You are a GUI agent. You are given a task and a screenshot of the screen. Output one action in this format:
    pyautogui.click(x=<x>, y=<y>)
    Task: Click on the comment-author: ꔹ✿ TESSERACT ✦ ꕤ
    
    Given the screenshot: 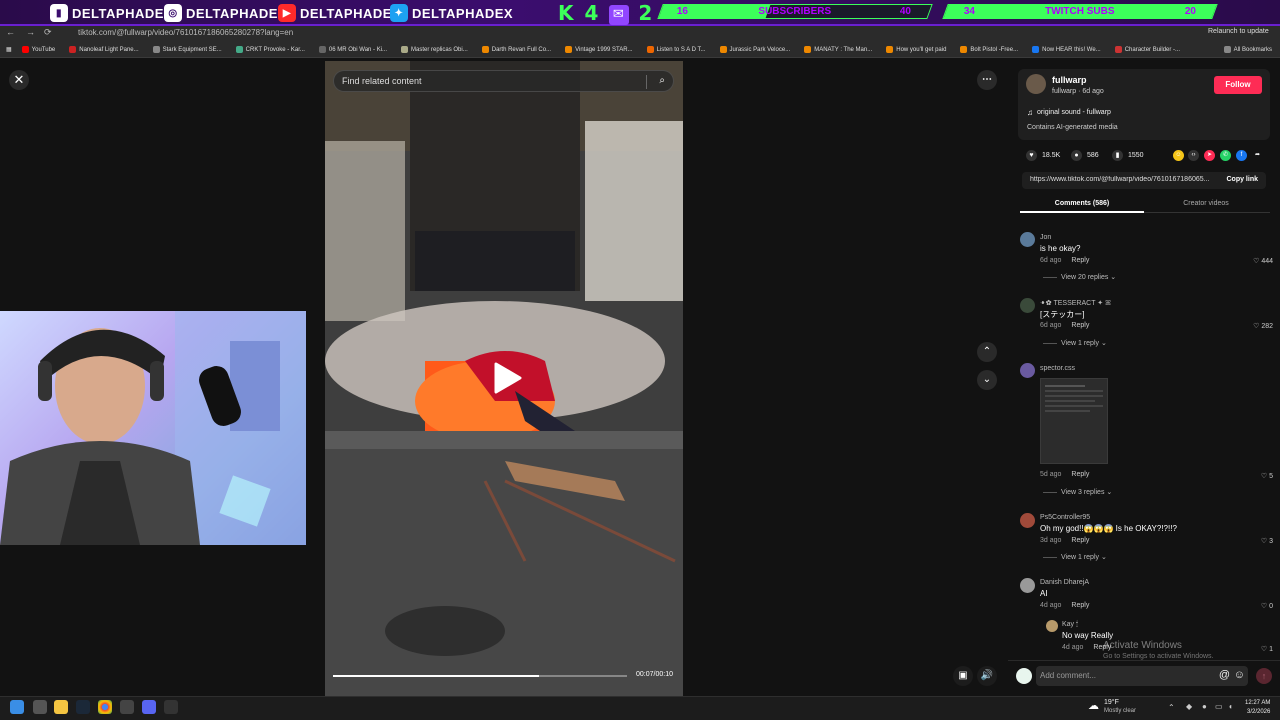 What is the action you would take?
    pyautogui.click(x=1075, y=303)
    